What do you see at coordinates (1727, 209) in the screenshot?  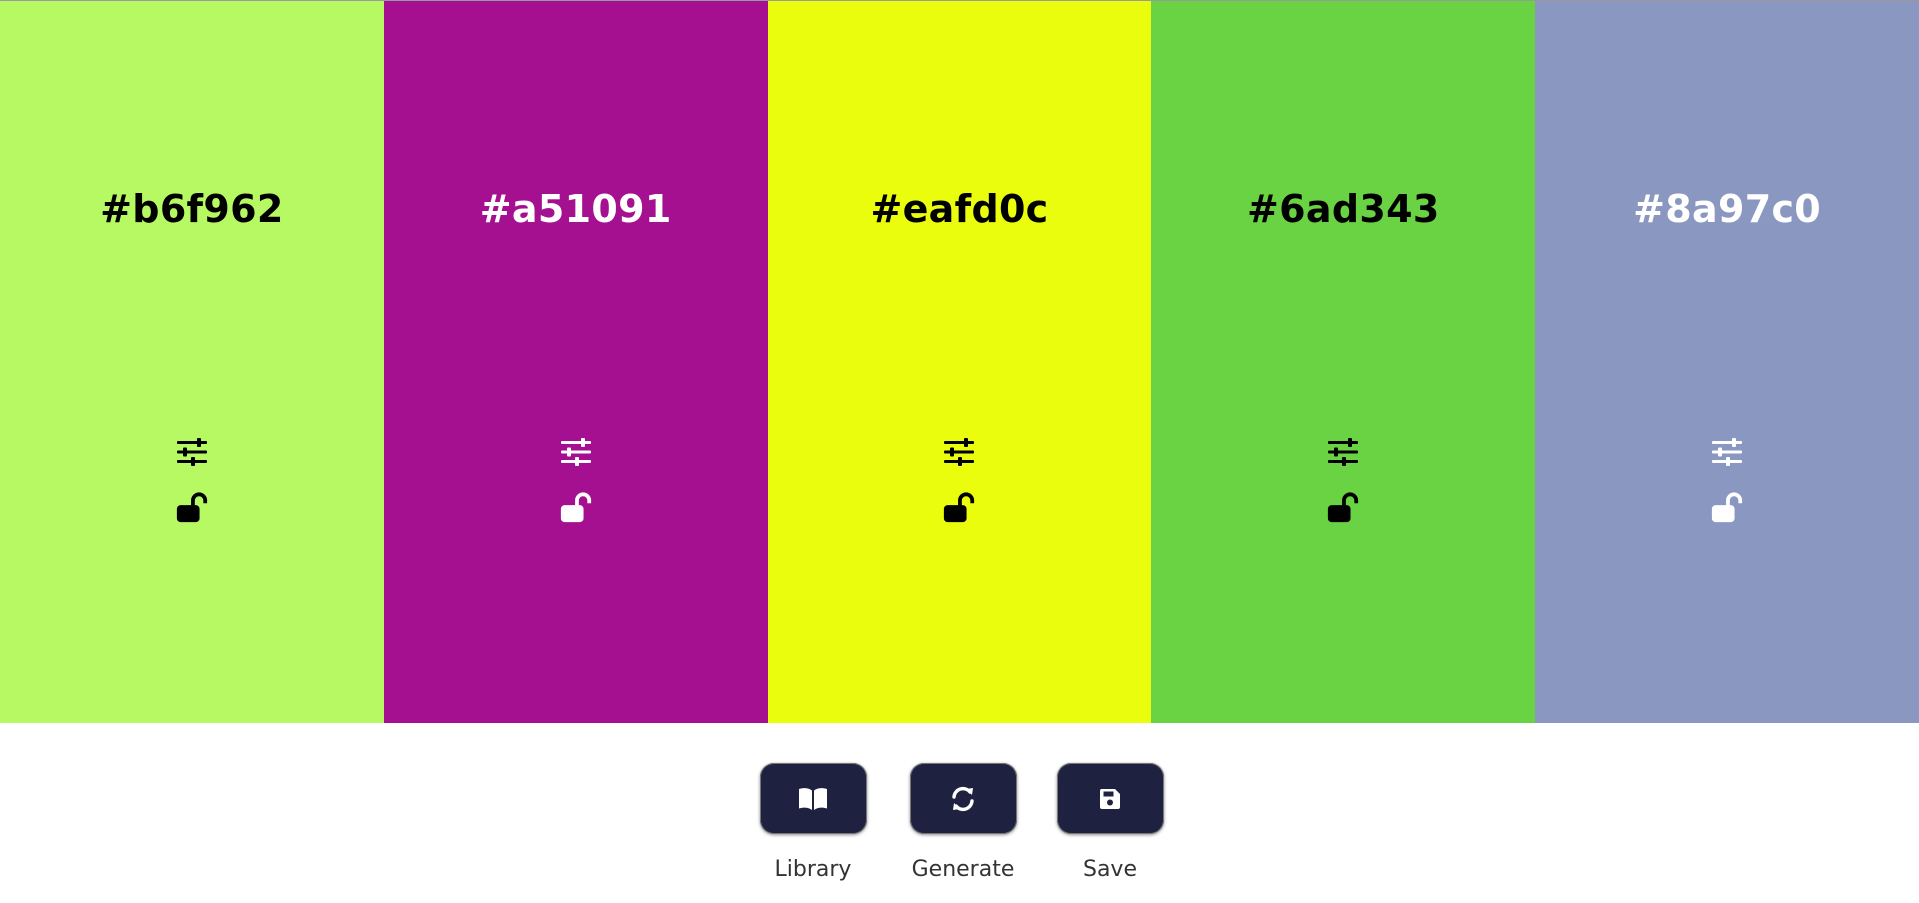 I see `hex-label: #8a97c0` at bounding box center [1727, 209].